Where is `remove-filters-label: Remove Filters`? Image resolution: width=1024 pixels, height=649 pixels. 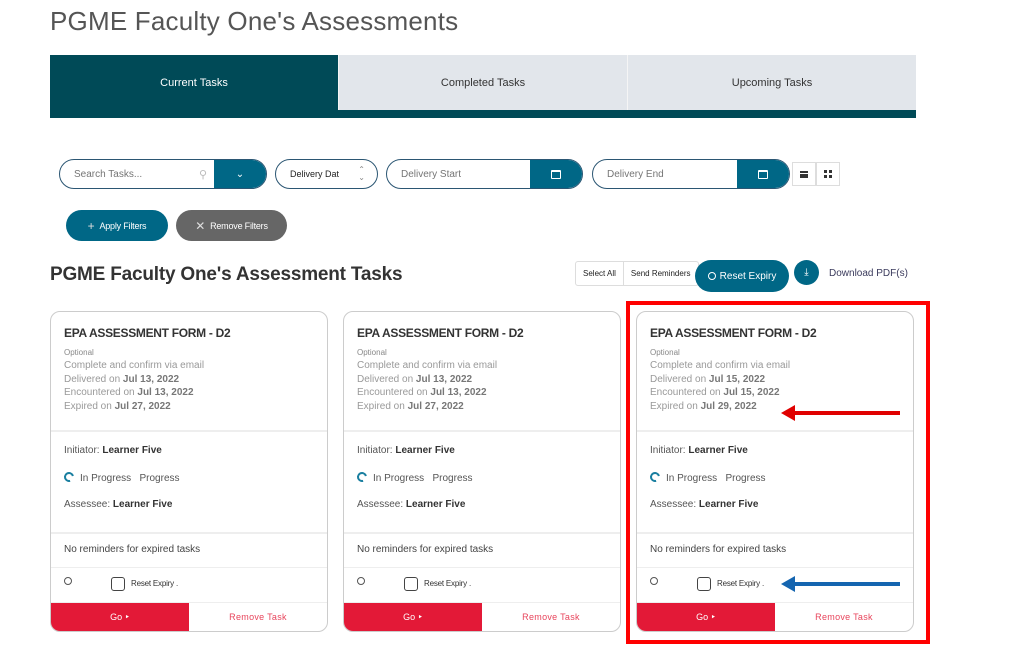 remove-filters-label: Remove Filters is located at coordinates (239, 225).